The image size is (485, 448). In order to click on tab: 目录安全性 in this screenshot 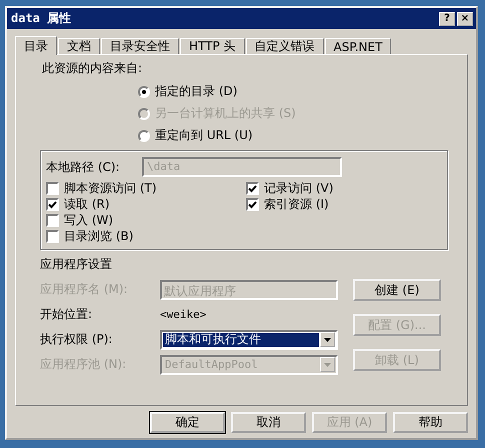, I will do `click(140, 46)`.